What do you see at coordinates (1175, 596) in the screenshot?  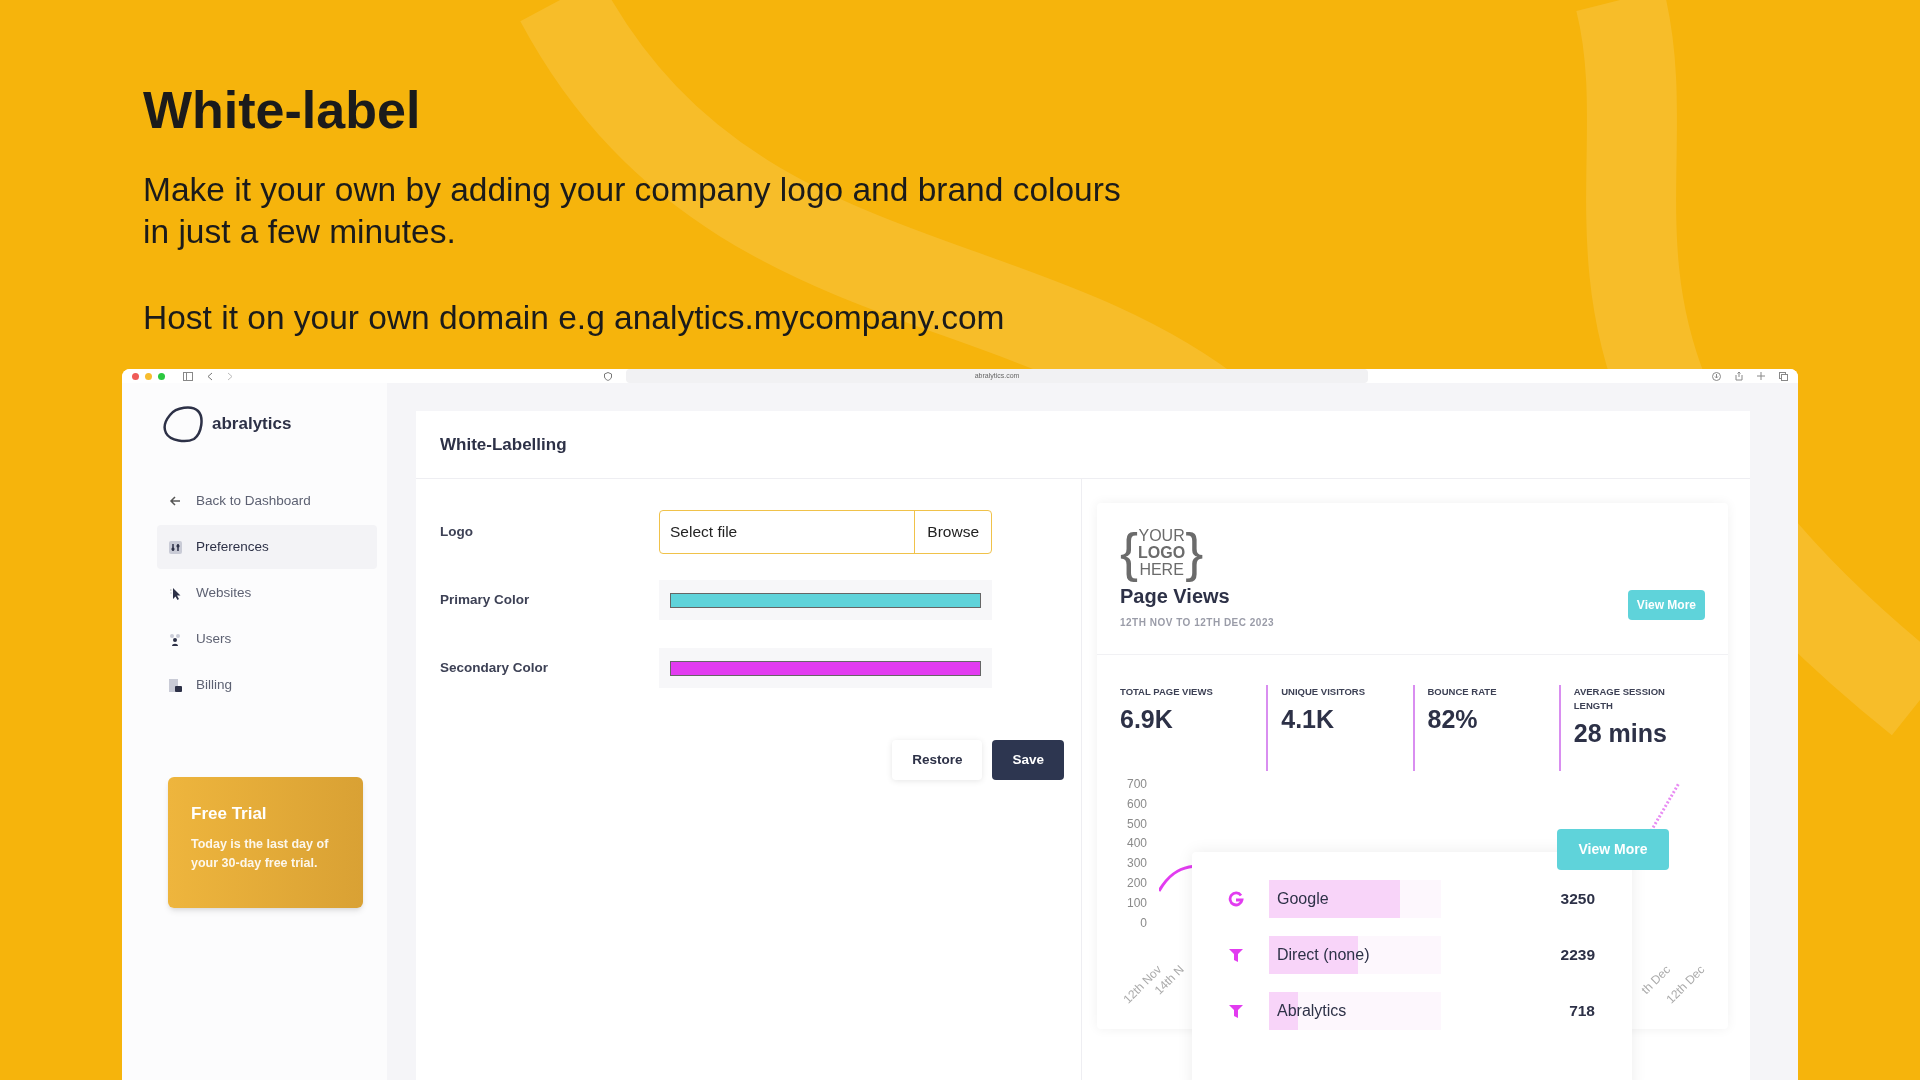 I see `chart-title: Page Views` at bounding box center [1175, 596].